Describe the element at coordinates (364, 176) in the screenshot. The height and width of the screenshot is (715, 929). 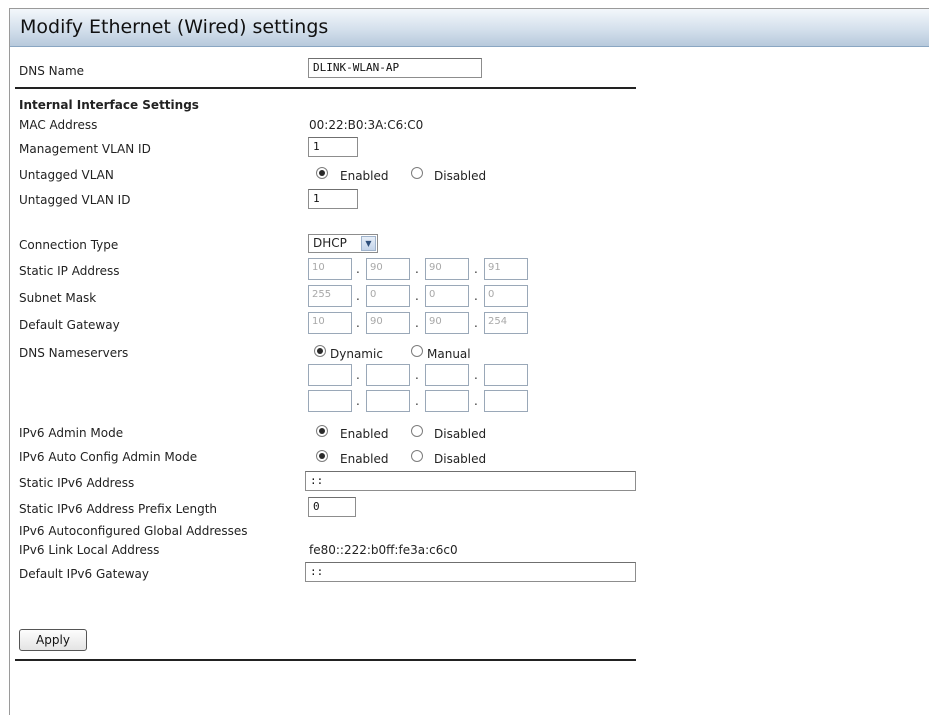
I see `untagged-vlan-enabled-label: Enabled` at that location.